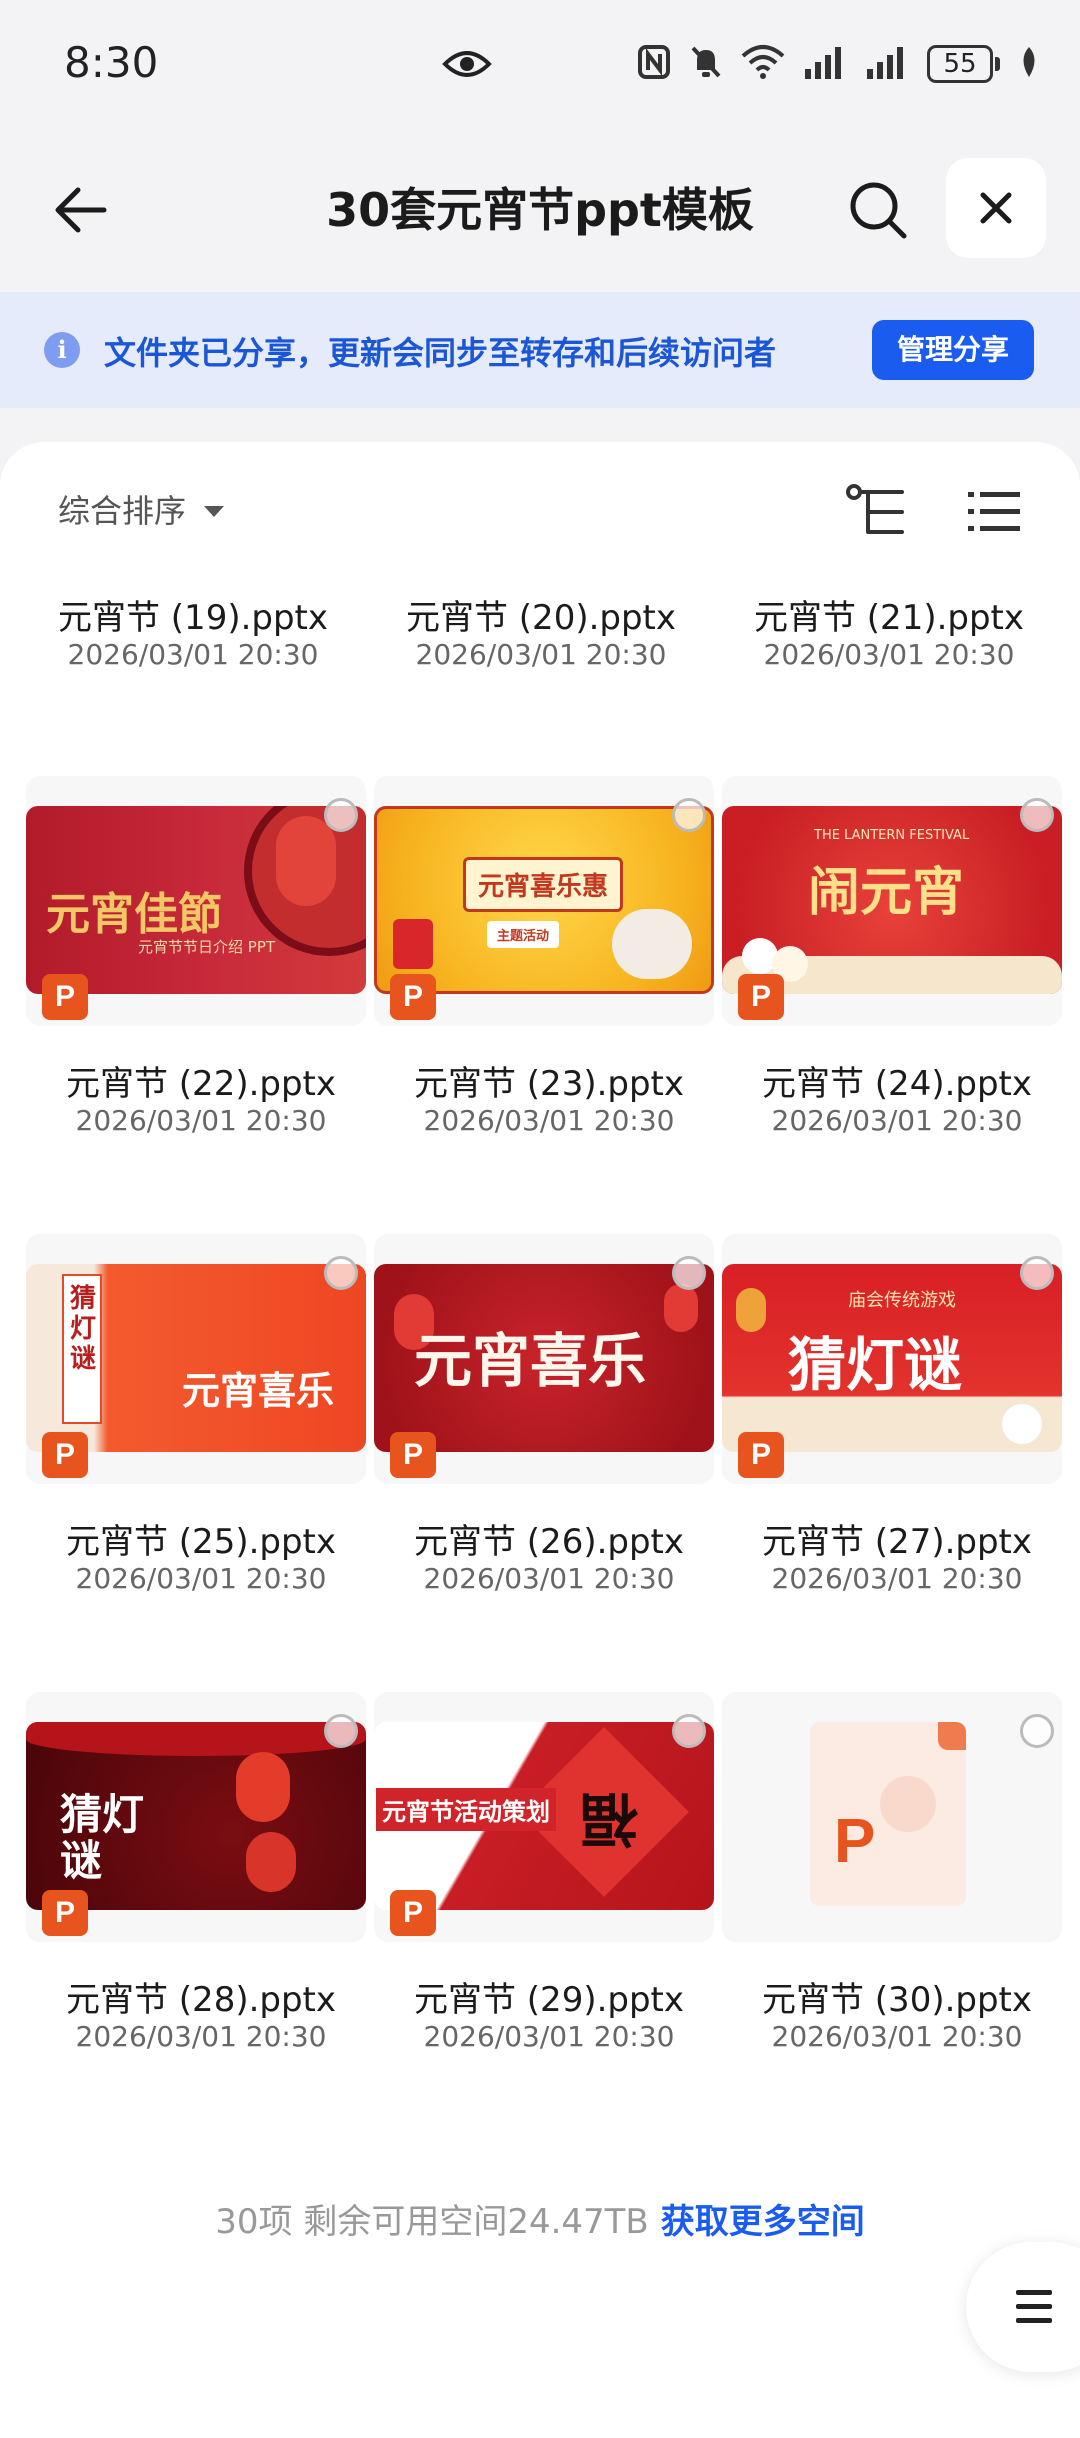  Describe the element at coordinates (886, 892) in the screenshot. I see `thumb-title: 闹元宵` at that location.